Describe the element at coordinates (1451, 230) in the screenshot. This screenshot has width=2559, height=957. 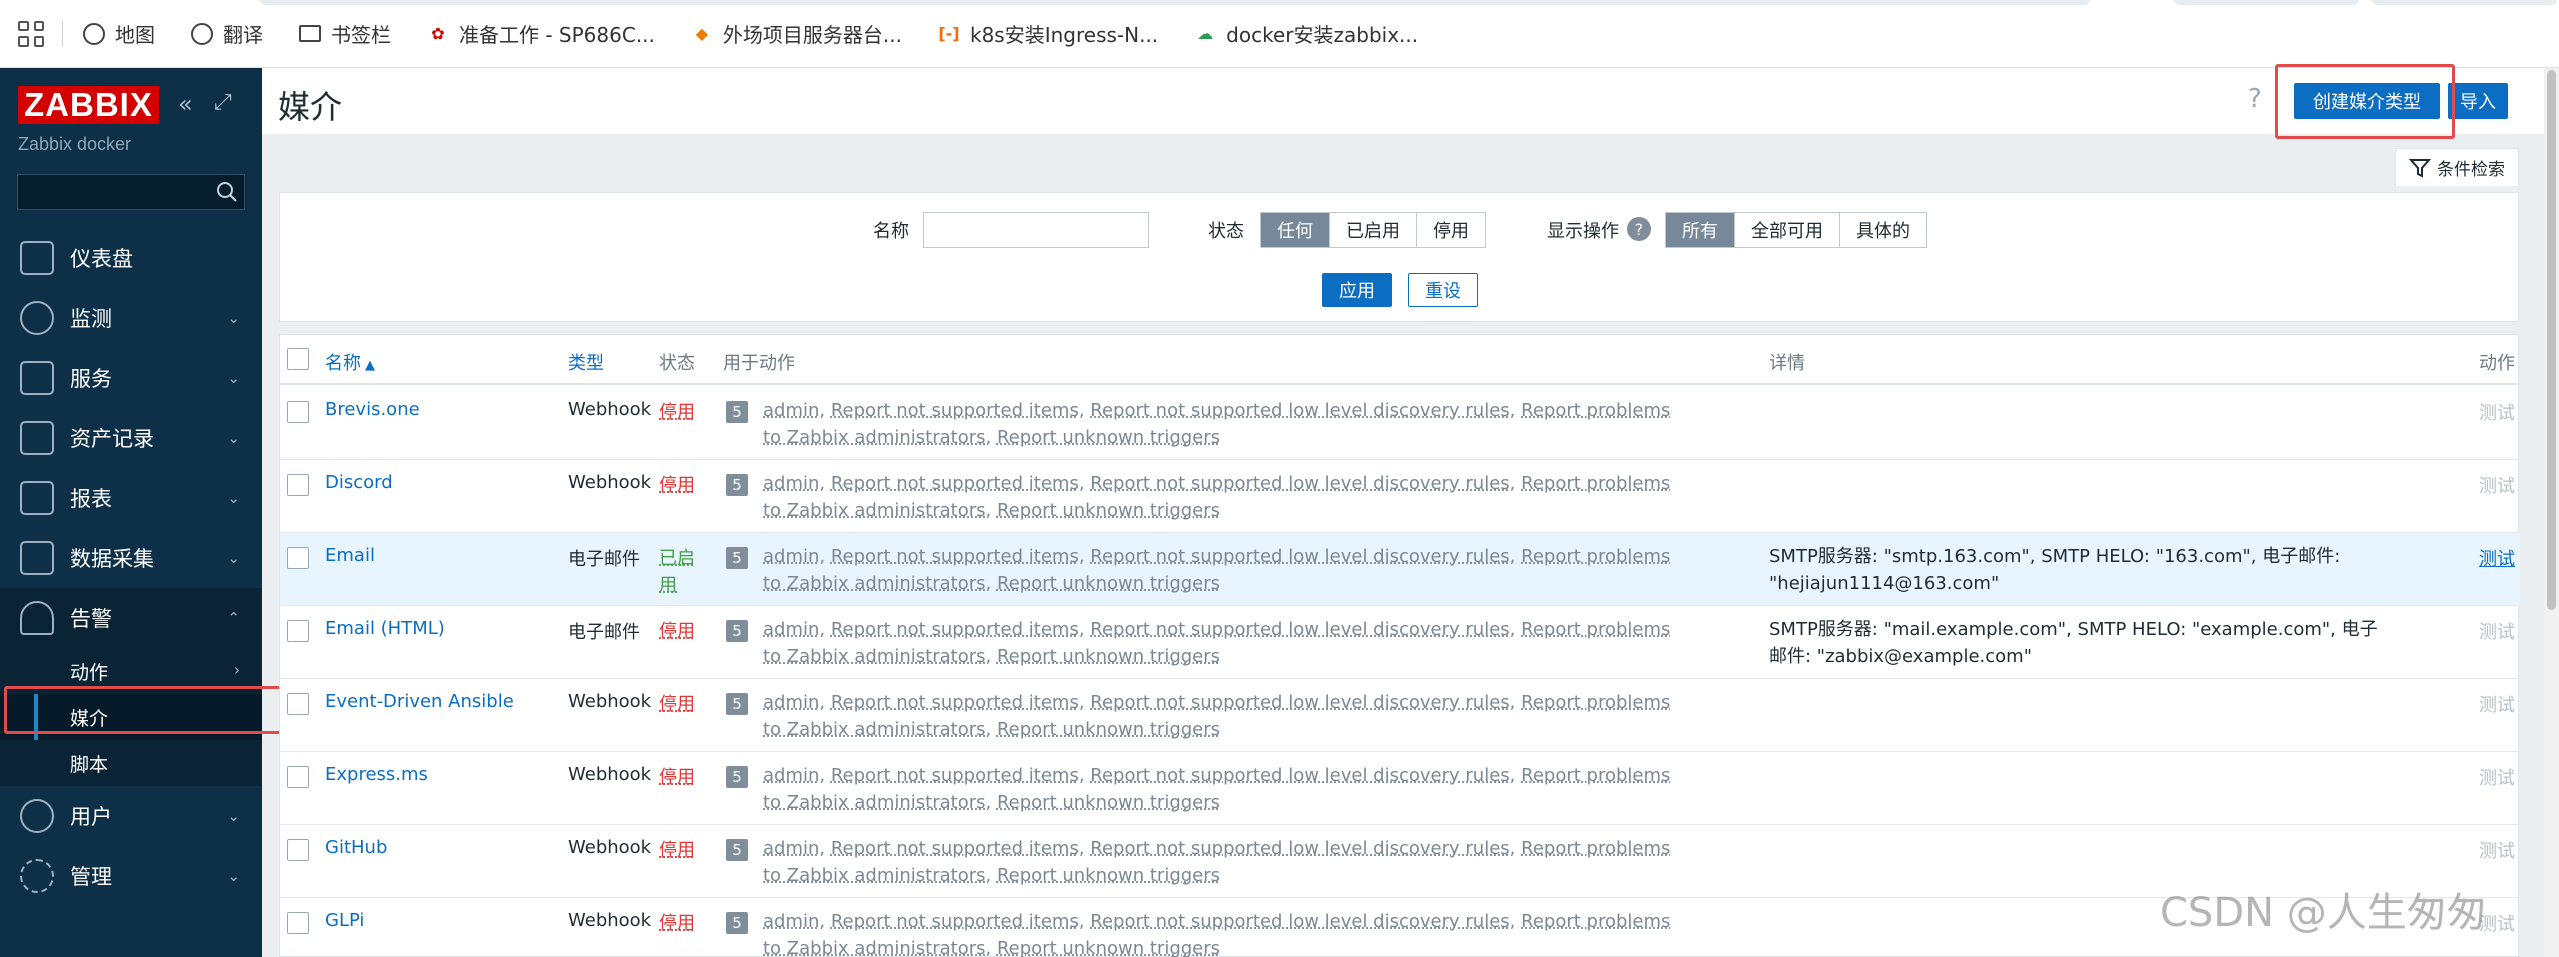
I see `status-option-disabled: 停用` at that location.